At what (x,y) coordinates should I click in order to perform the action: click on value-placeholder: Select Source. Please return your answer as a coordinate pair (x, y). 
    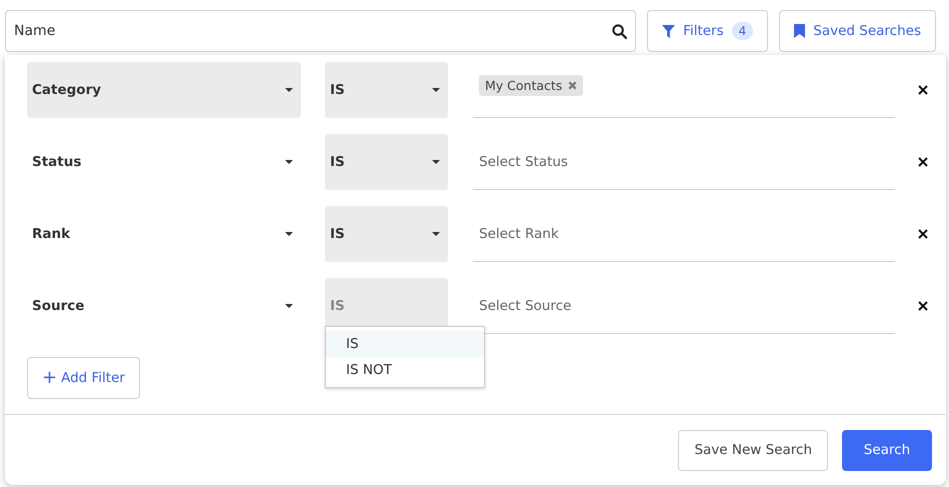
    Looking at the image, I should click on (525, 306).